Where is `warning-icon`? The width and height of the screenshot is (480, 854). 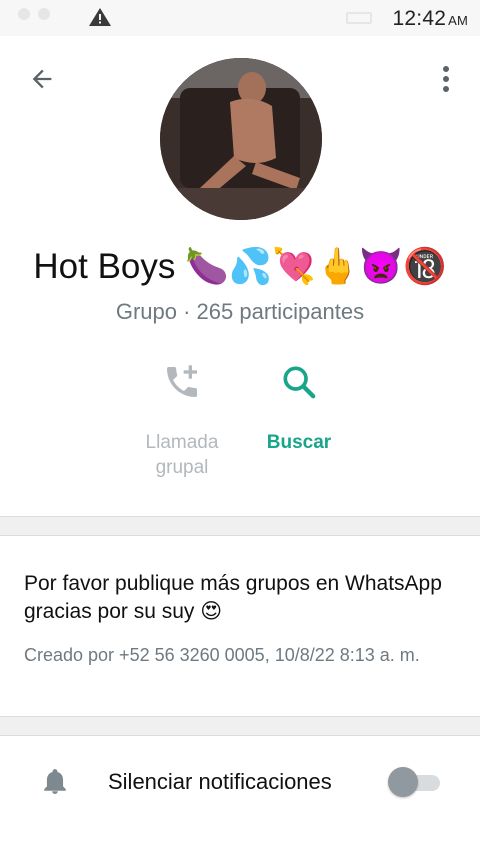 warning-icon is located at coordinates (100, 17).